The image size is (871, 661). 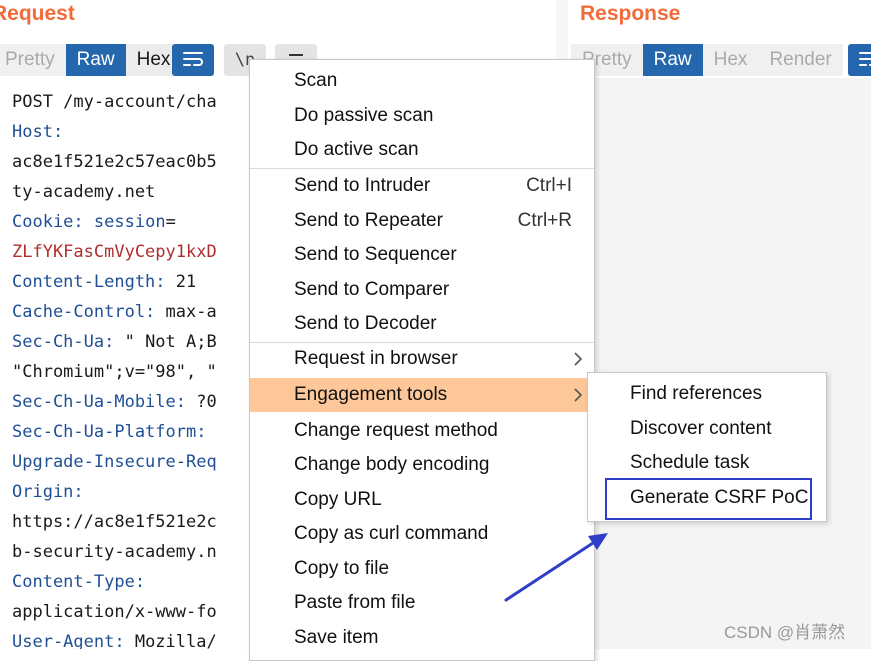 I want to click on menu-item-send-to-decoder: Send to Decoder, so click(x=422, y=324).